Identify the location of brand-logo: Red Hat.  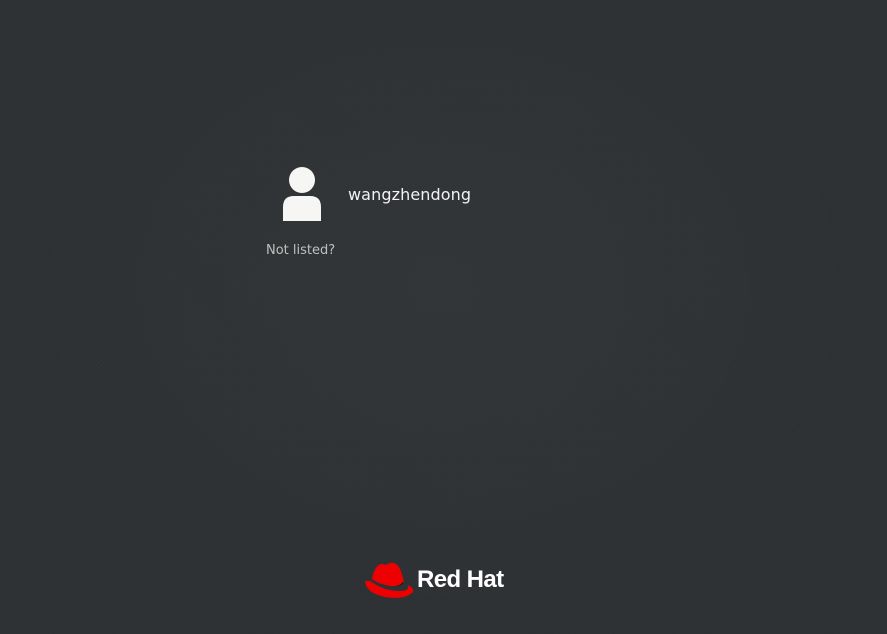
(433, 580).